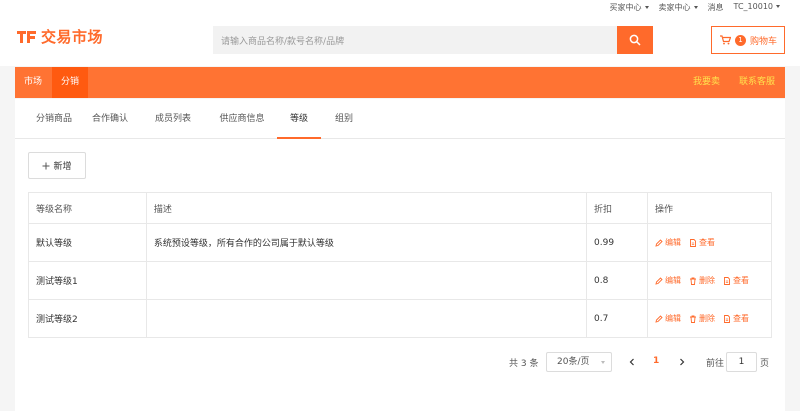 The image size is (800, 411). I want to click on table-row: 测试等级2 0.7 编辑 删除 查看, so click(400, 318).